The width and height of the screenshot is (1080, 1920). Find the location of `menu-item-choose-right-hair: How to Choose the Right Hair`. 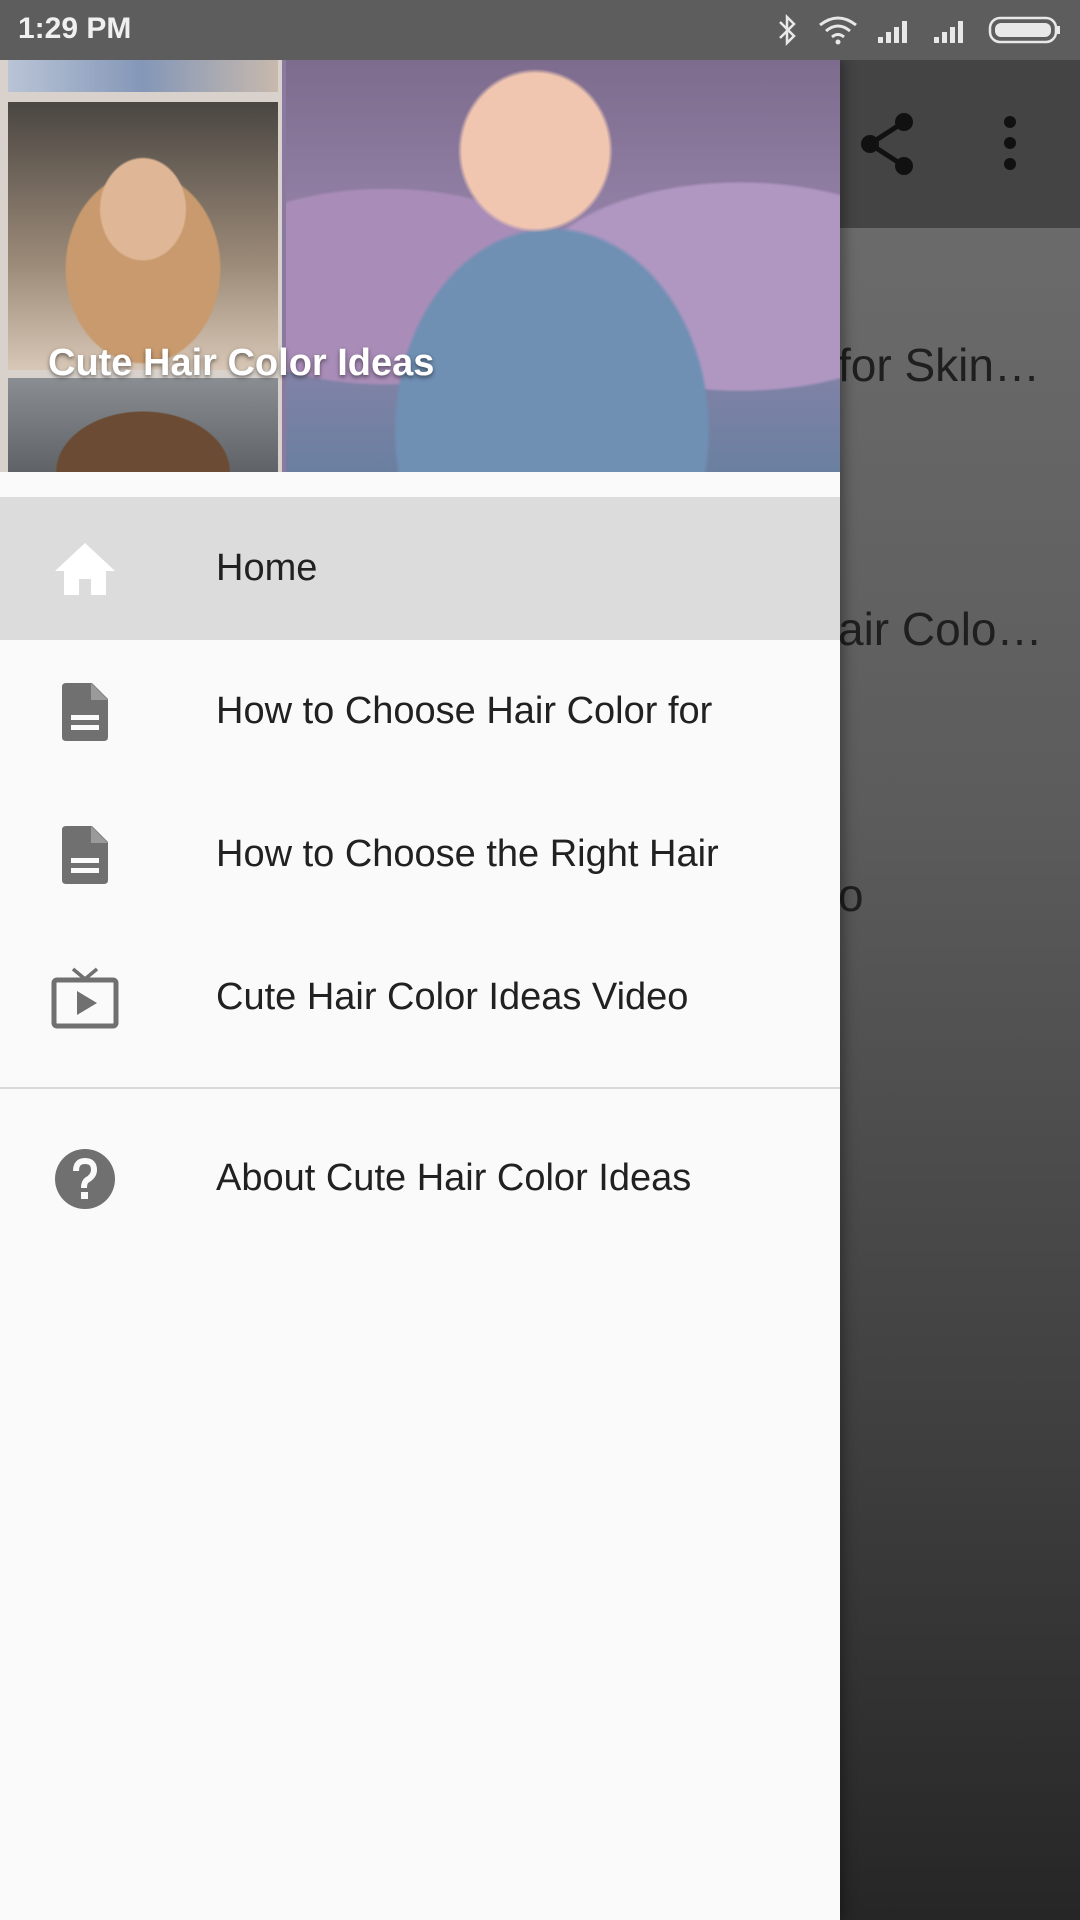

menu-item-choose-right-hair: How to Choose the Right Hair is located at coordinates (420, 854).